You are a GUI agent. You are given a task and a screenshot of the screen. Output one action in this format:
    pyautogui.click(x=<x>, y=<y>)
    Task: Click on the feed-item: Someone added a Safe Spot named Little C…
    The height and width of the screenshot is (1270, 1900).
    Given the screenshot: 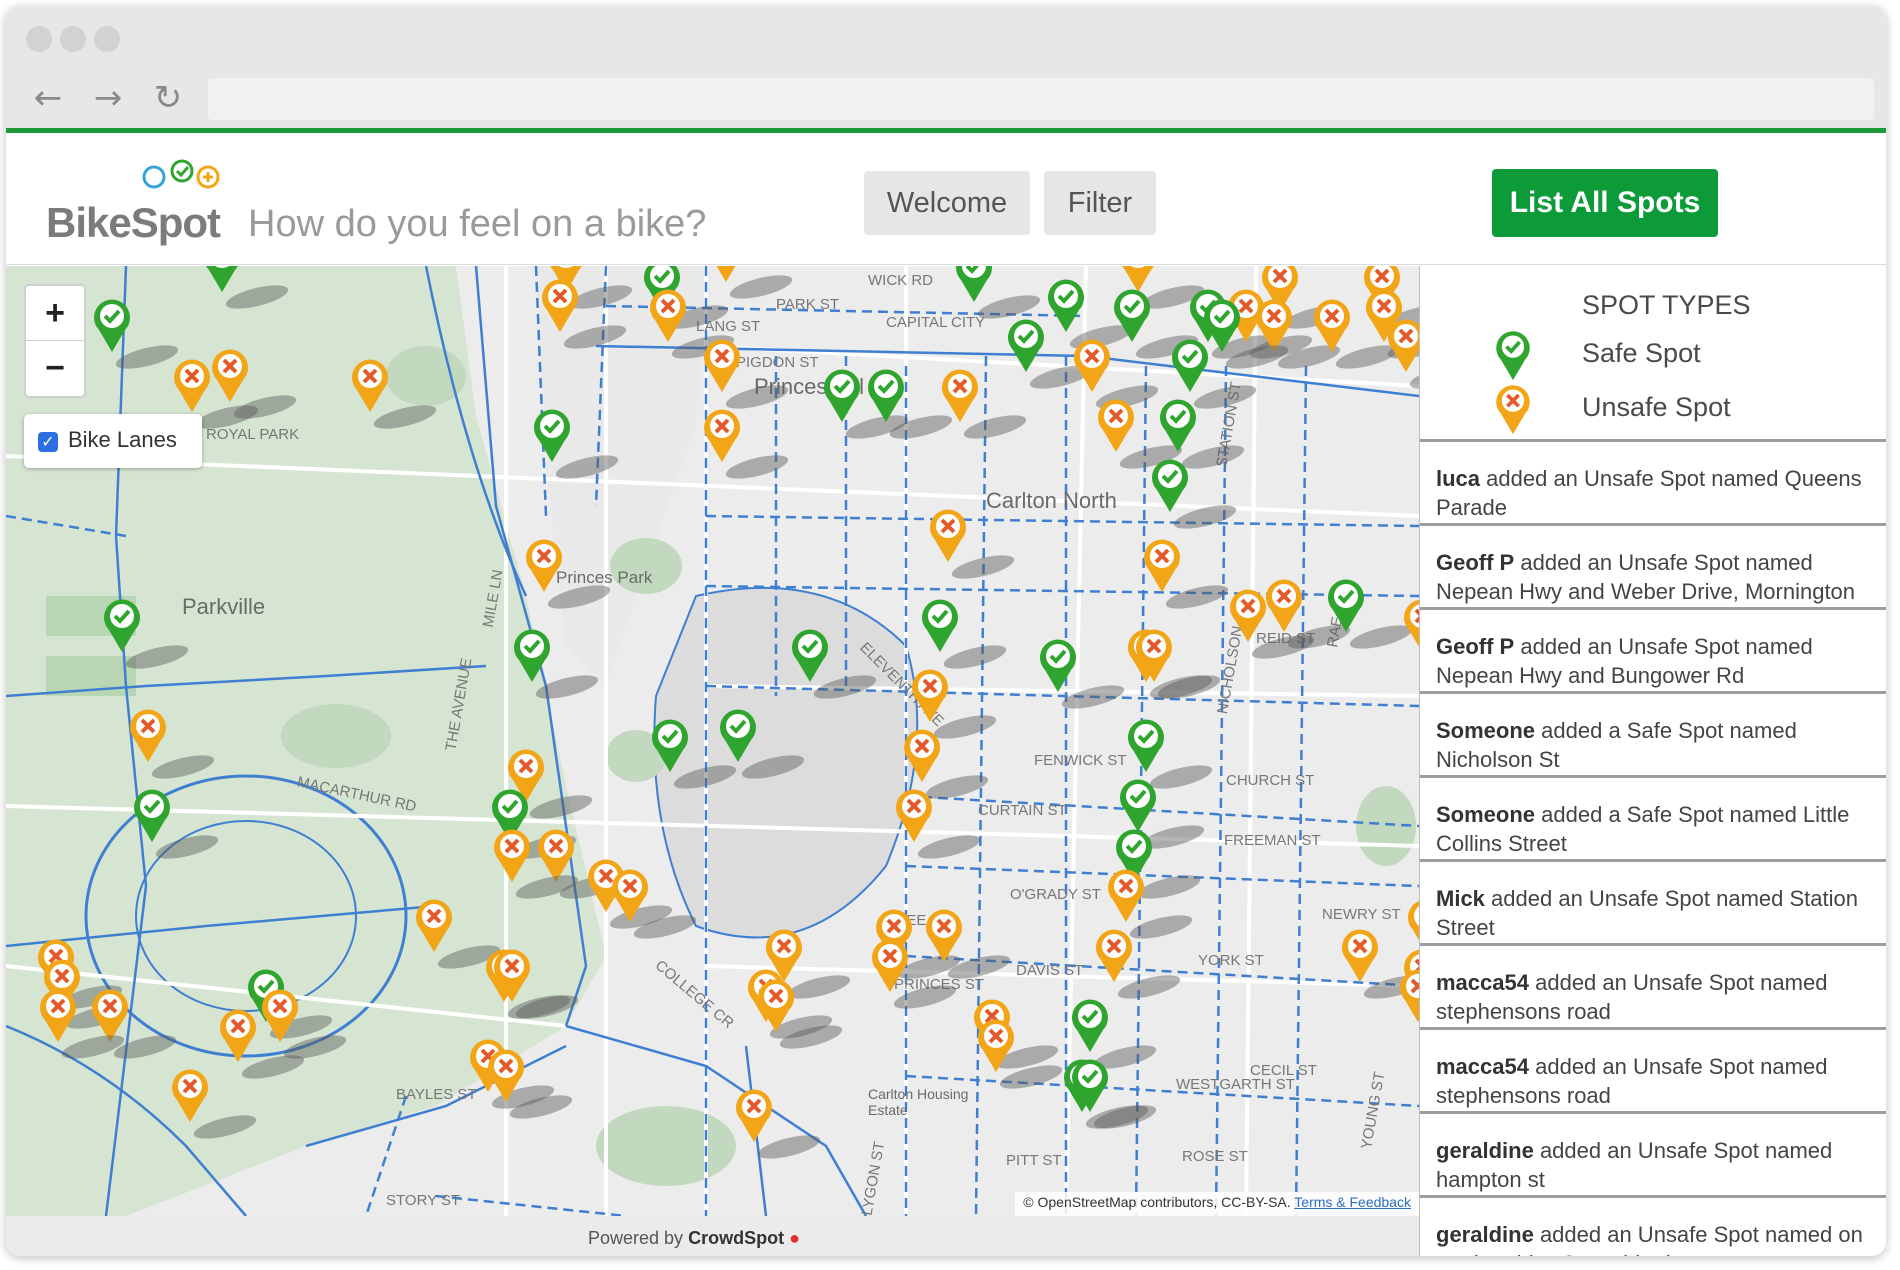 What is the action you would take?
    pyautogui.click(x=1653, y=820)
    